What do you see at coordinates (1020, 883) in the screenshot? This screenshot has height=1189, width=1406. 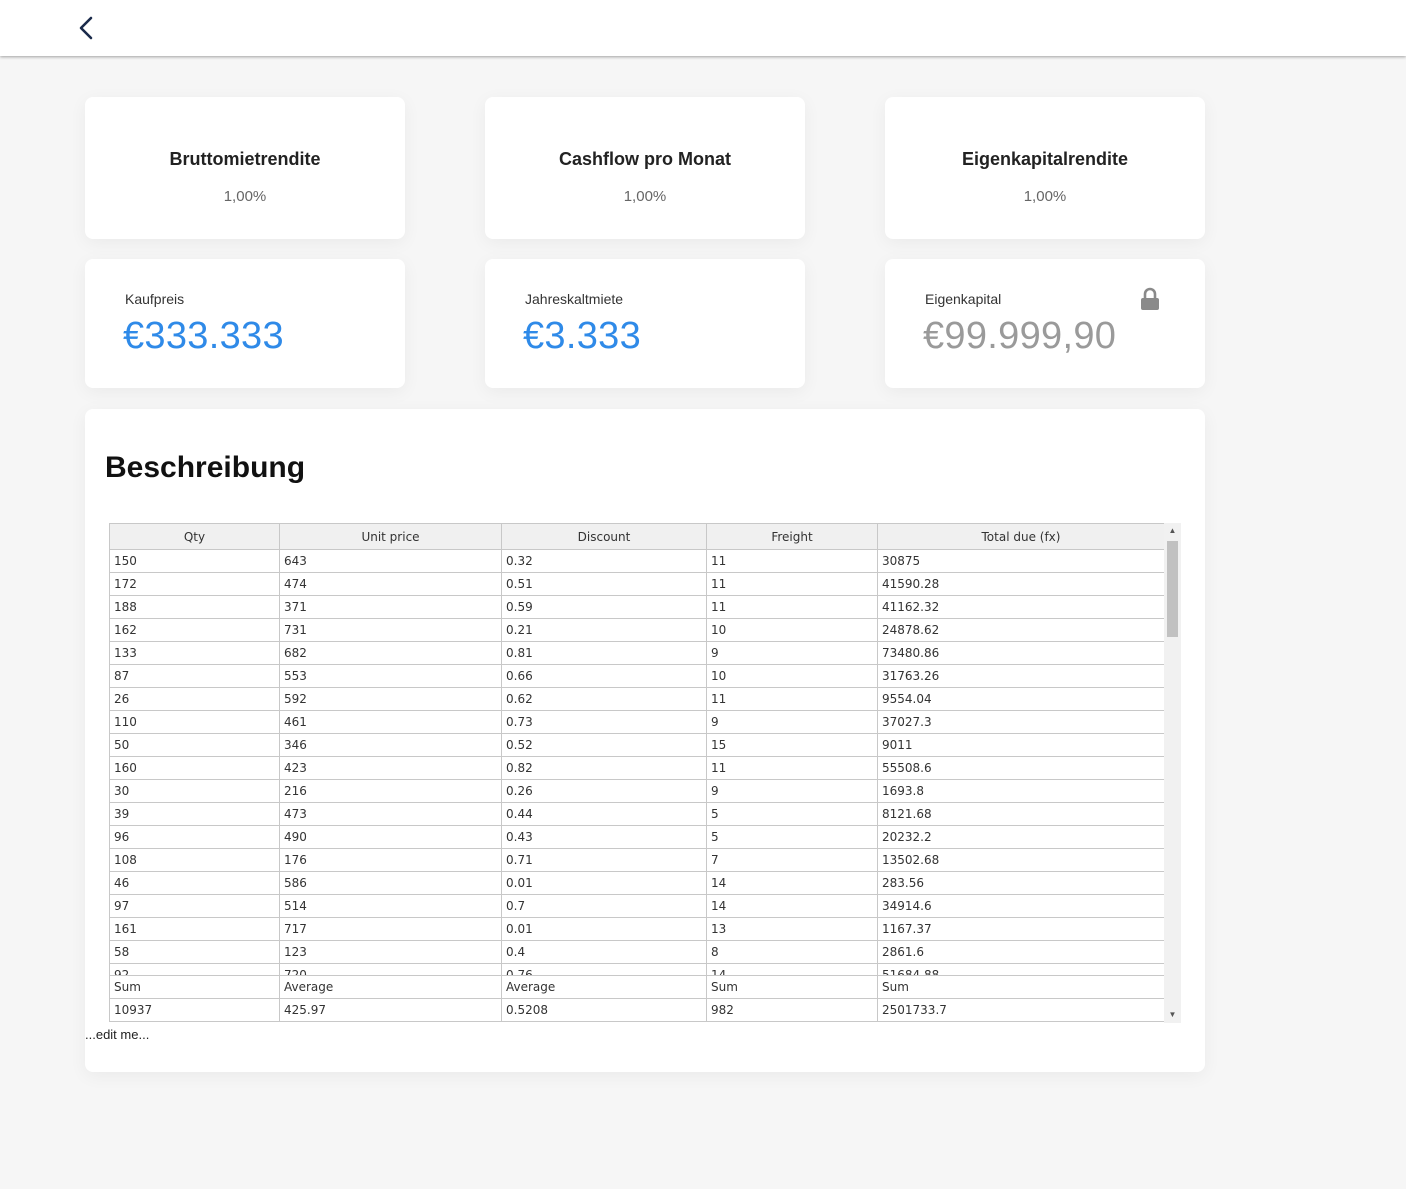 I see `table-cell: 283.56` at bounding box center [1020, 883].